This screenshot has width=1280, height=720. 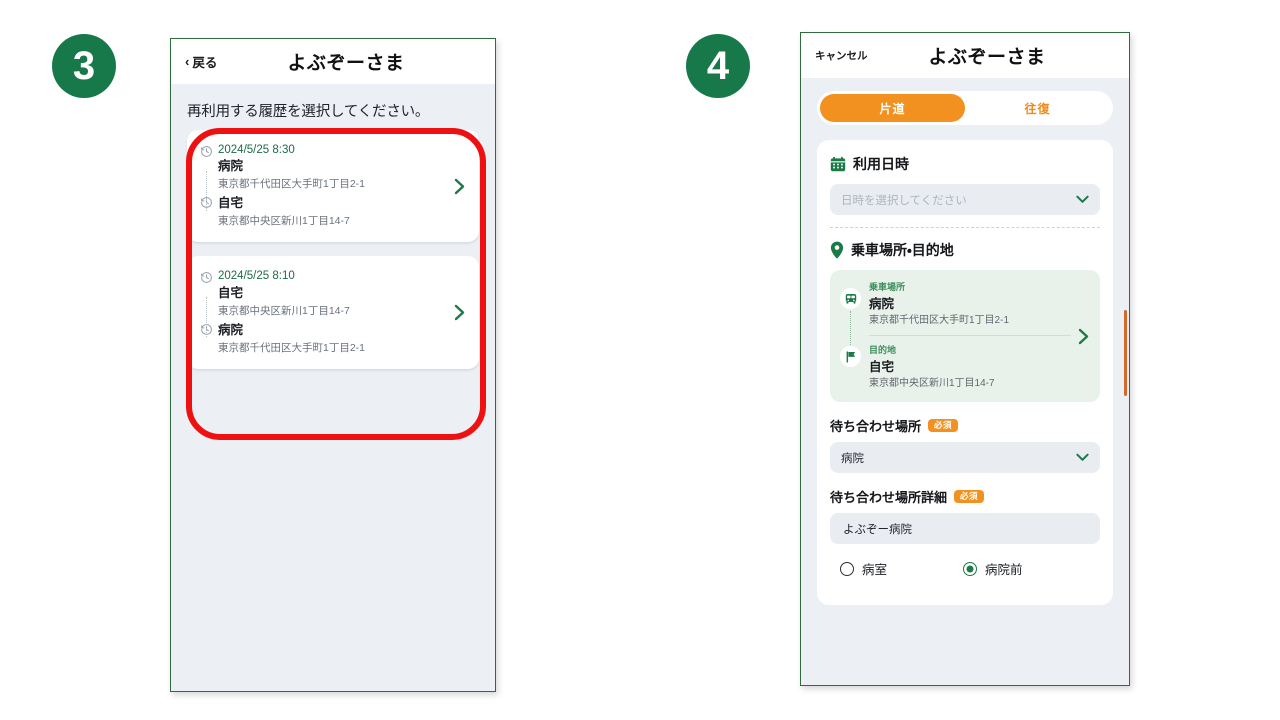 I want to click on dropoff-leg: 目的地 自宅 東京都中央区新川1丁目14-7, so click(x=955, y=367).